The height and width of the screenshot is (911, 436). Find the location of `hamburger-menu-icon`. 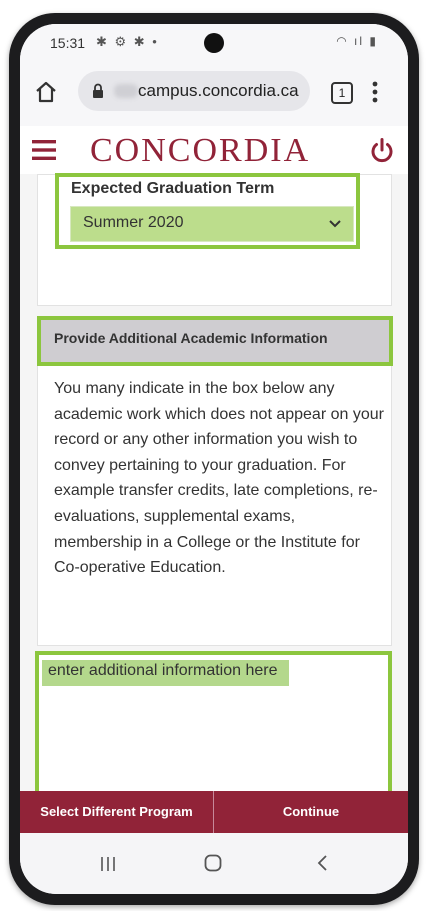

hamburger-menu-icon is located at coordinates (44, 150).